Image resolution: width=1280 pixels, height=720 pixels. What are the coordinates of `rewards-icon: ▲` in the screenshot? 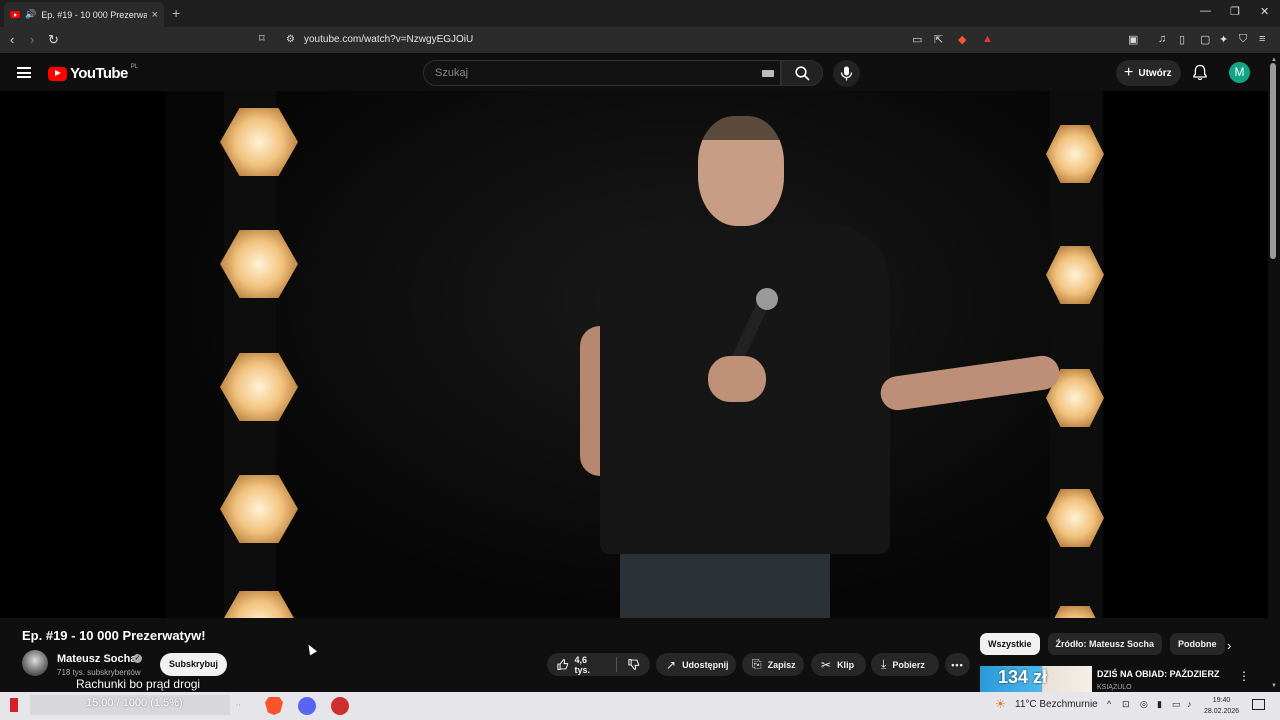 It's located at (987, 39).